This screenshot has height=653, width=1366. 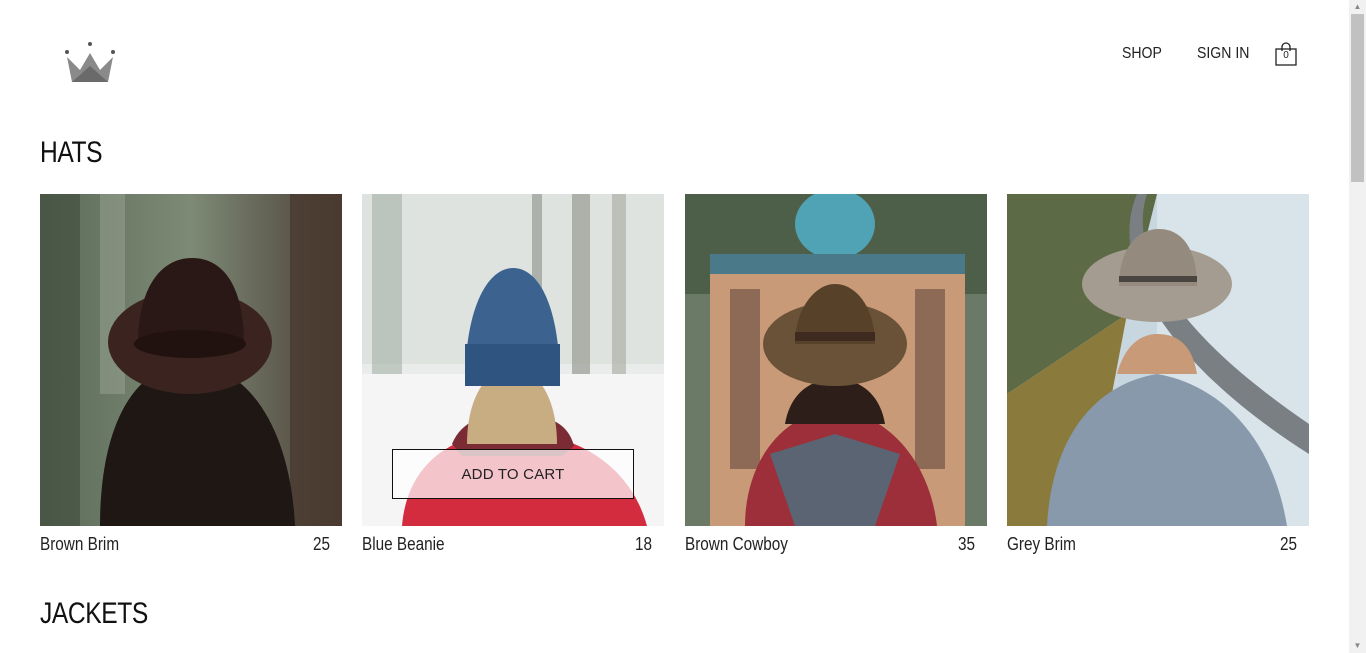 I want to click on cart-count: 0, so click(x=1286, y=55).